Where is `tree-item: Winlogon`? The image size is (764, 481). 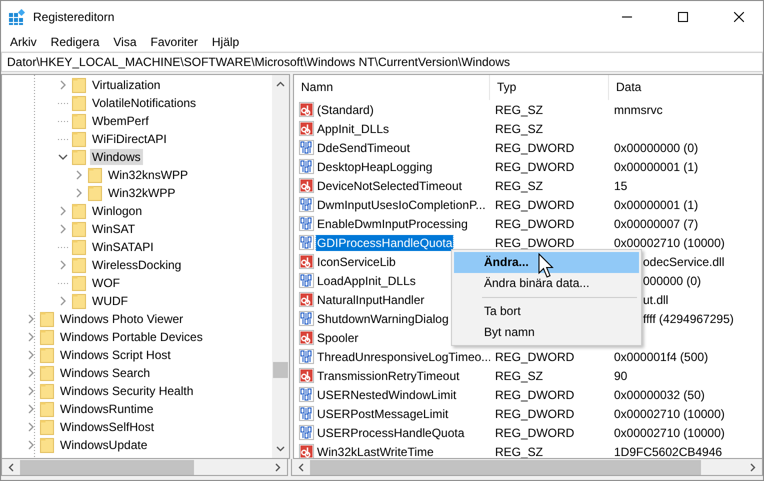 tree-item: Winlogon is located at coordinates (117, 211).